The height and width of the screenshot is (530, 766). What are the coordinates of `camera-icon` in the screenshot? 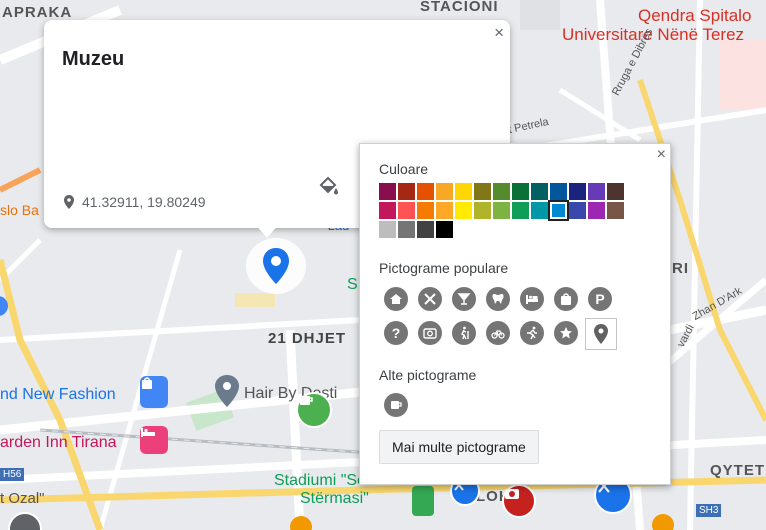 It's located at (430, 333).